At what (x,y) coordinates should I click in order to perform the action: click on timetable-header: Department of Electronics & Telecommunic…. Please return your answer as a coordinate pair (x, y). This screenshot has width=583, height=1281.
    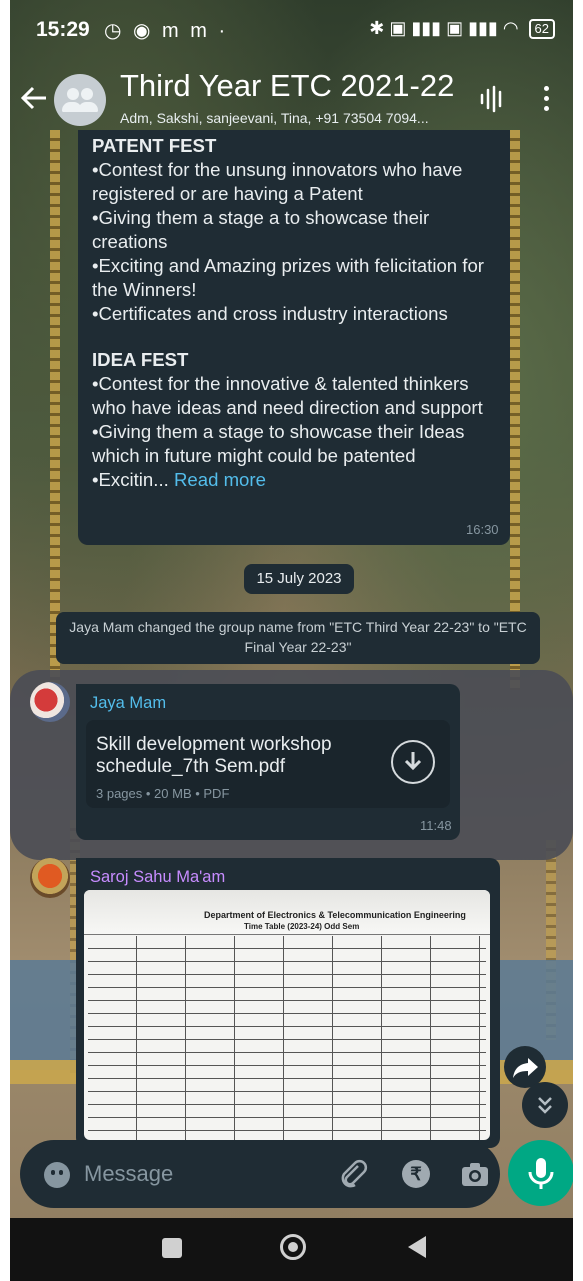
    Looking at the image, I should click on (287, 912).